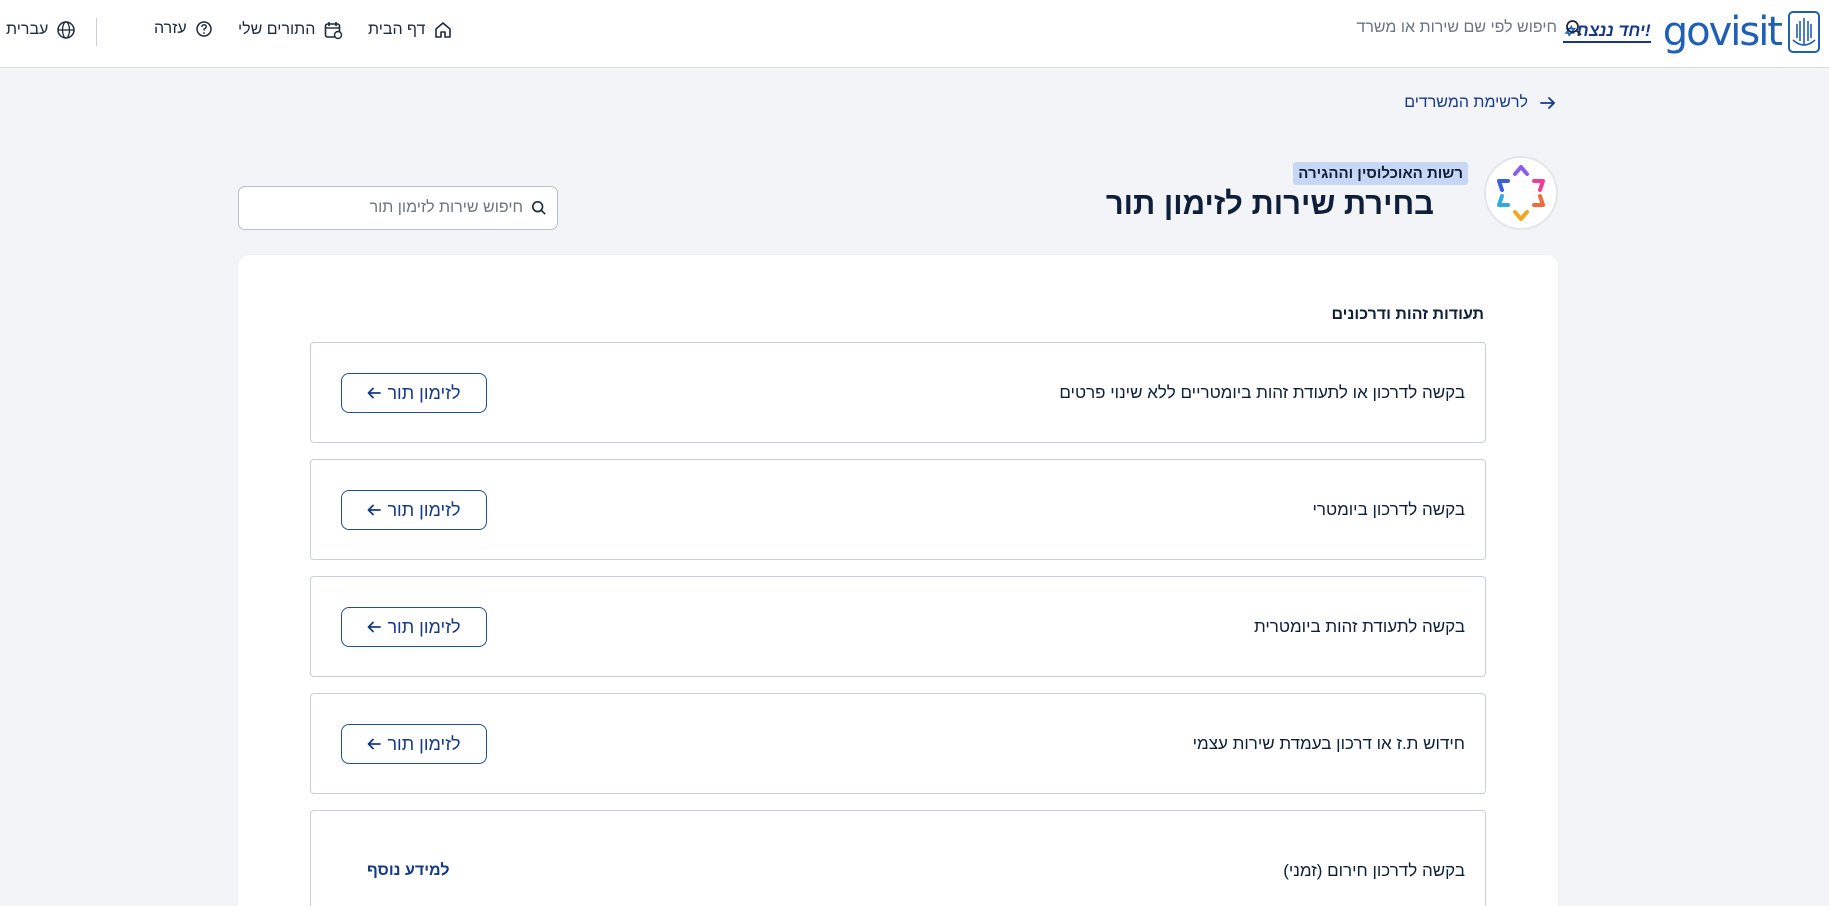 This screenshot has width=1829, height=906. Describe the element at coordinates (1374, 870) in the screenshot. I see `service-name: בקשה לדרכון חירום (זמני)` at that location.